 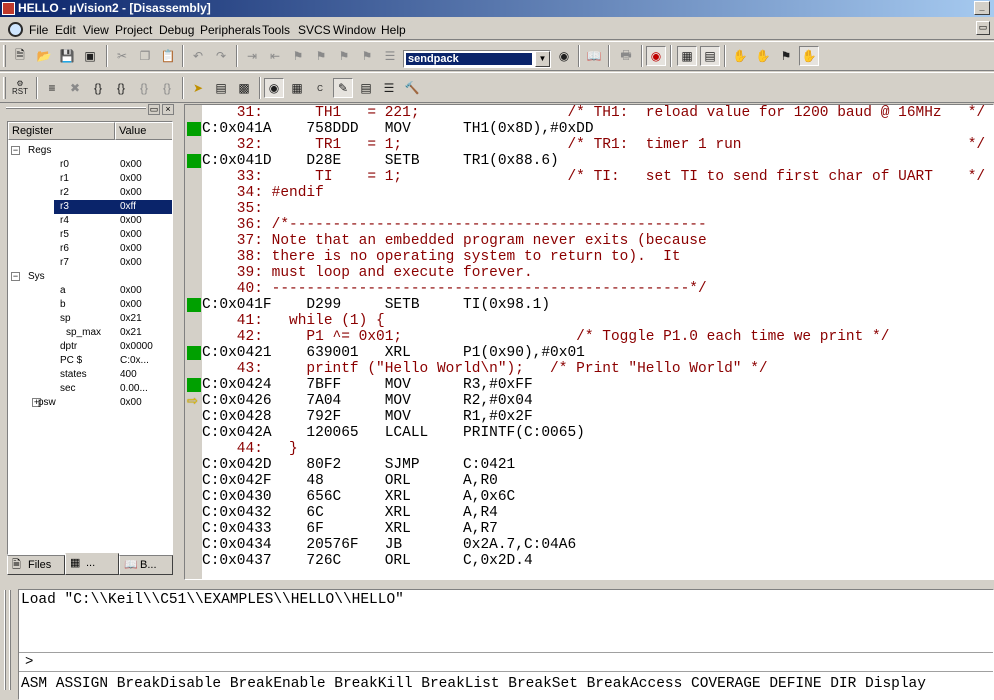 What do you see at coordinates (343, 88) in the screenshot?
I see `register-window-icon: ✎` at bounding box center [343, 88].